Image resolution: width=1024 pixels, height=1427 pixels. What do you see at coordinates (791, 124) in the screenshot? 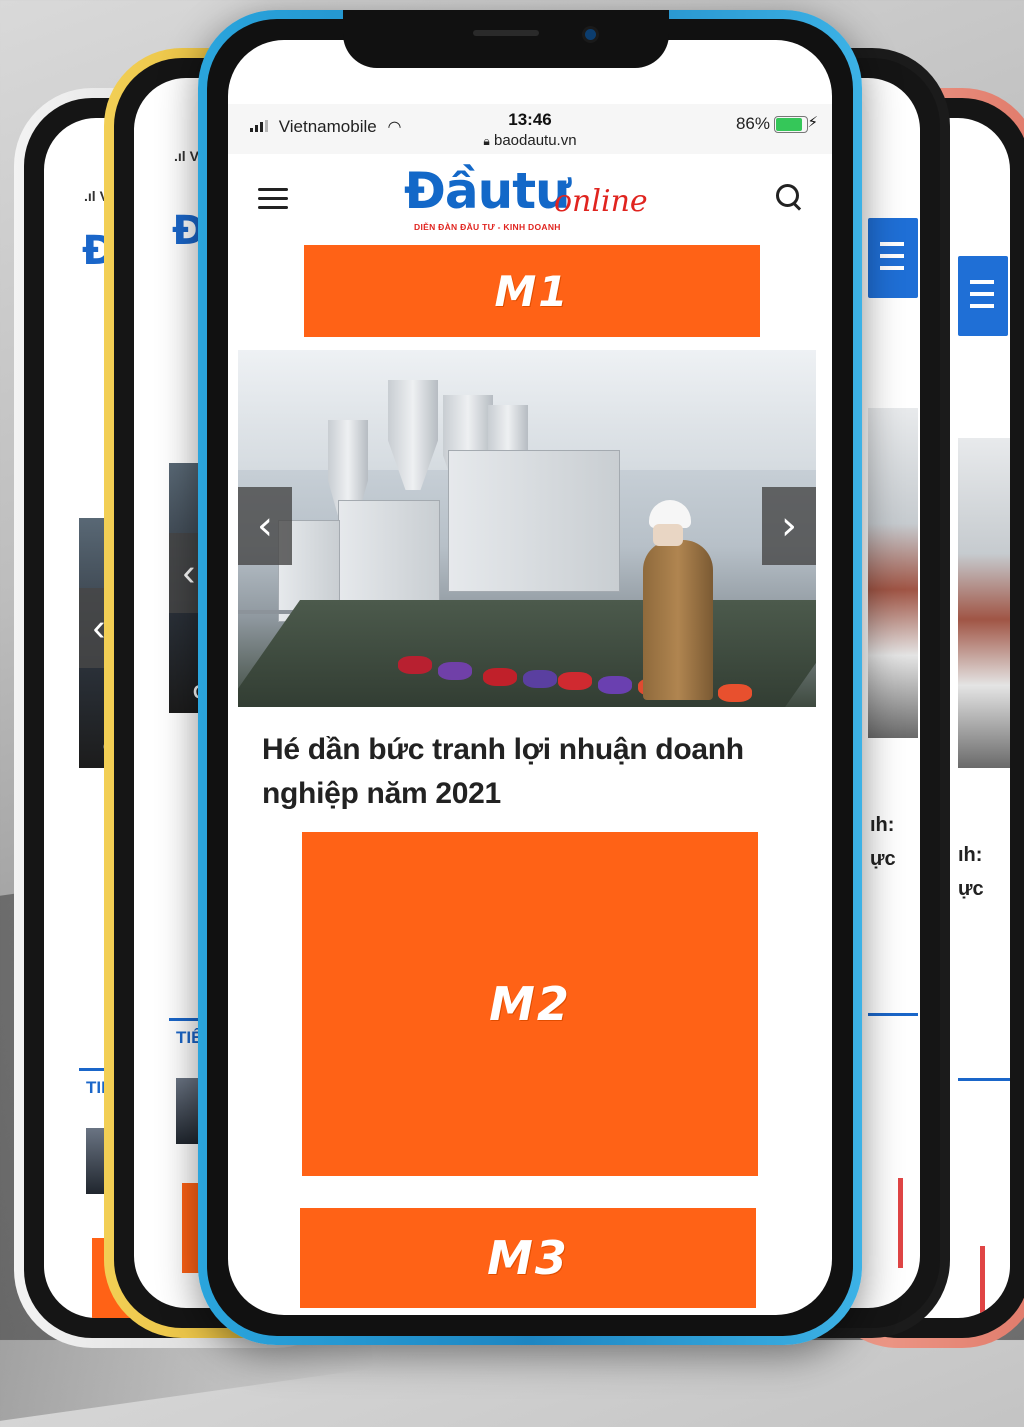
I see `battery-icon` at bounding box center [791, 124].